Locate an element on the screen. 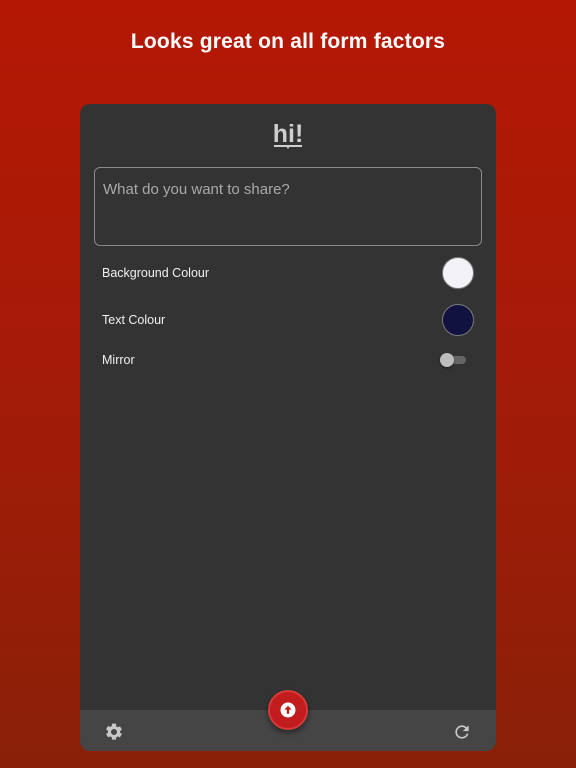 This screenshot has width=576, height=768. reset-button is located at coordinates (462, 732).